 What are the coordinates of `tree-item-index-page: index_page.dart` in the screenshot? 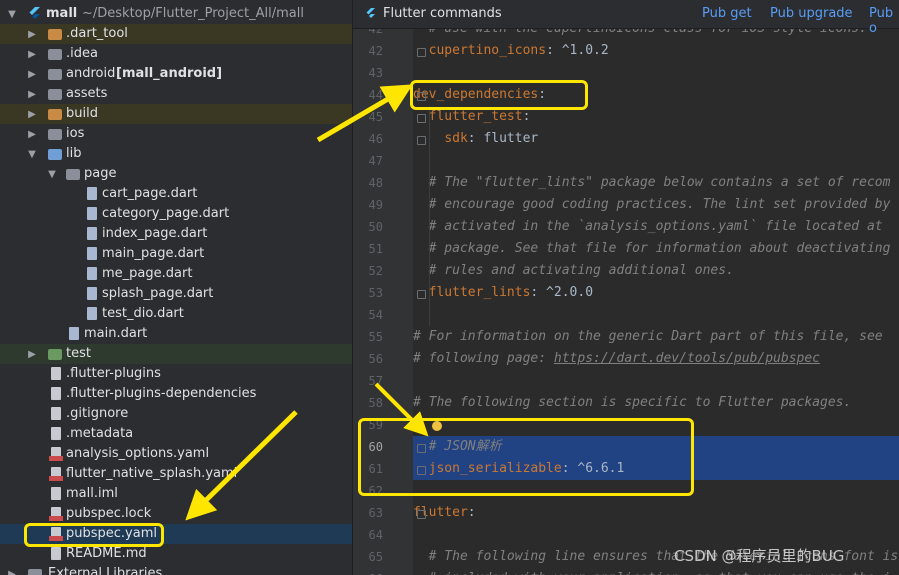 It's located at (176, 234).